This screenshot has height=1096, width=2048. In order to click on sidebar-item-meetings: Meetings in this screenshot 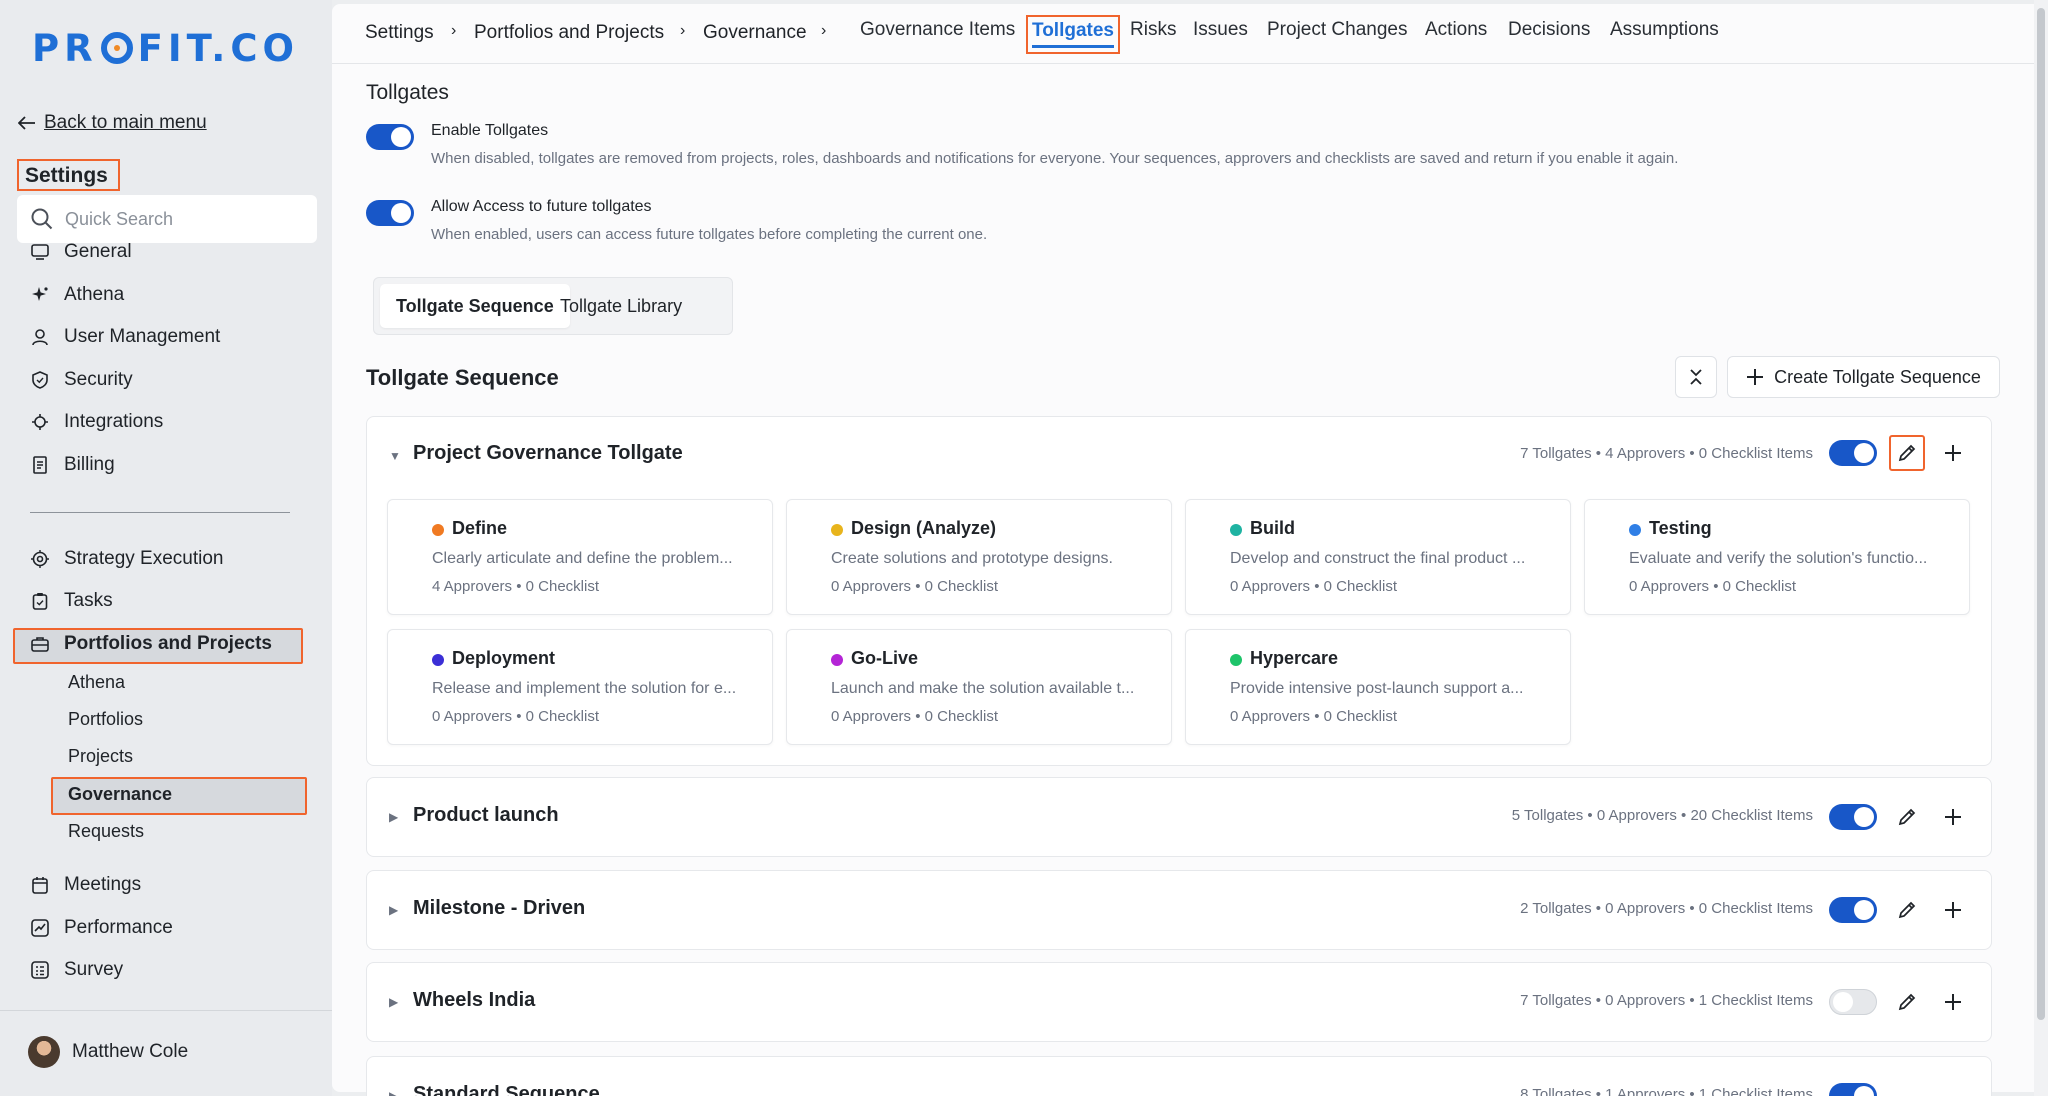, I will do `click(85, 885)`.